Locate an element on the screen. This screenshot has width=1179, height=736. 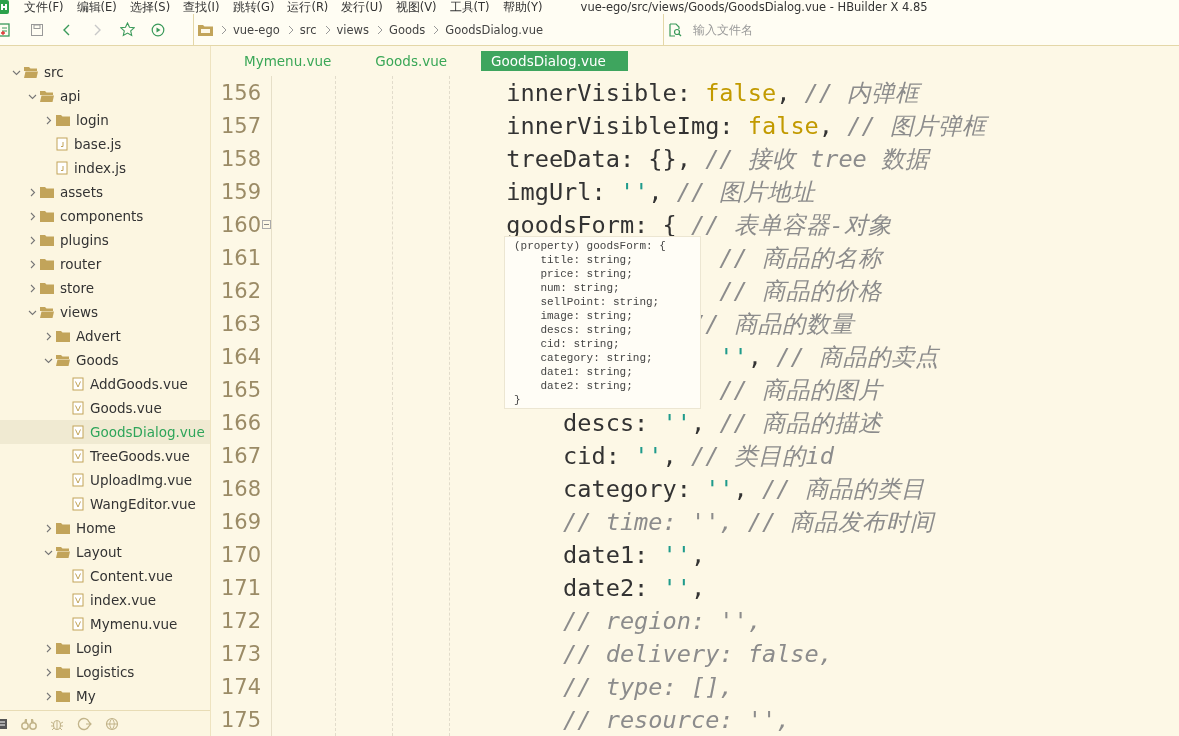
tree-item: Layout is located at coordinates (105, 552).